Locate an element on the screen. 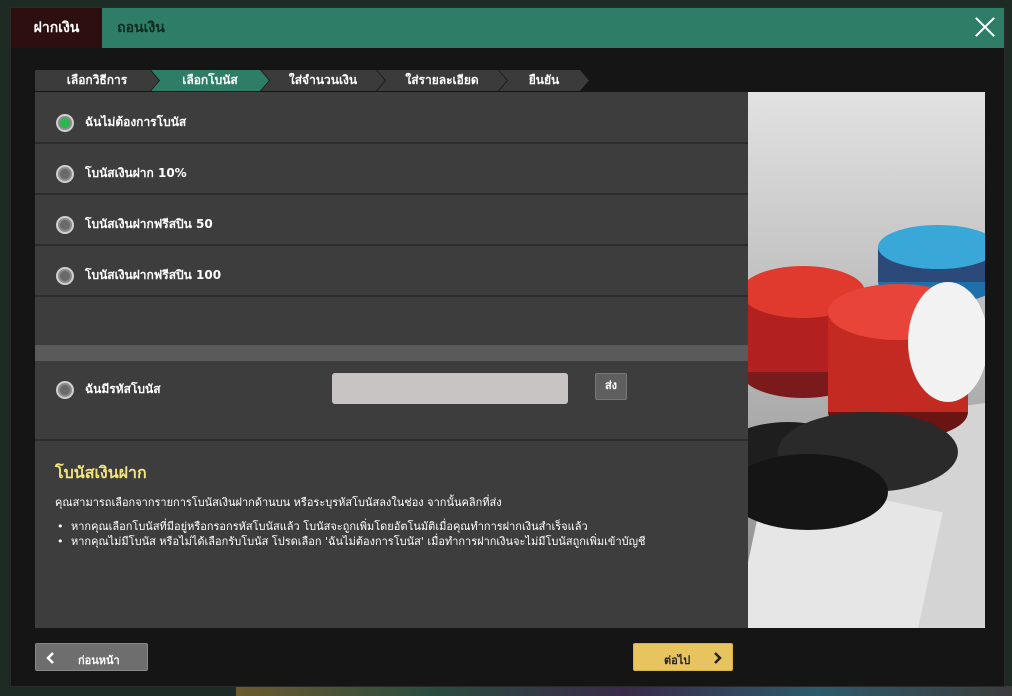  bonus-option-label: โบนัสเงินฝาก 10% is located at coordinates (136, 173).